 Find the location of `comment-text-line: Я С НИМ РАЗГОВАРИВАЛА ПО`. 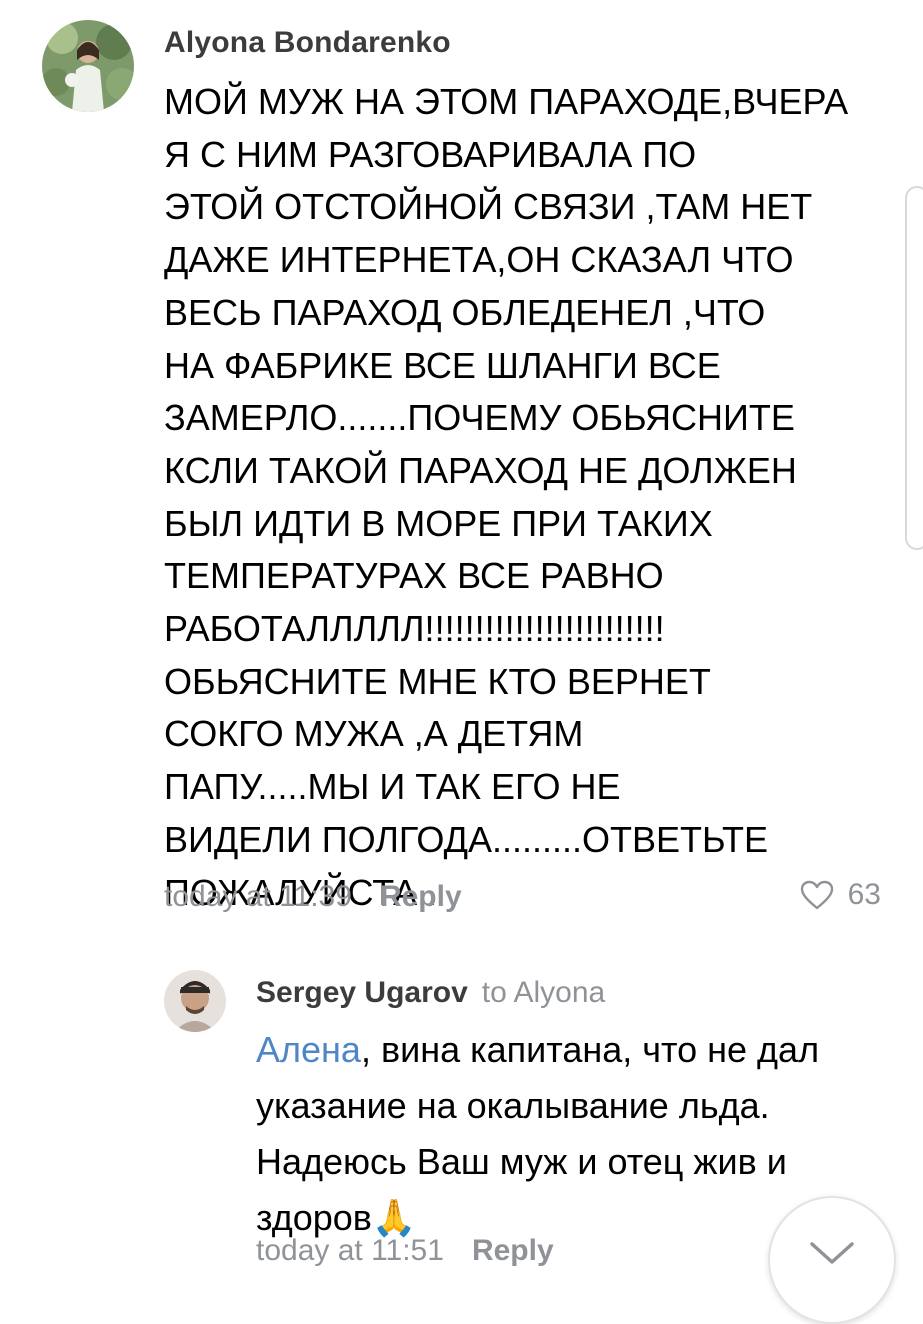

comment-text-line: Я С НИМ РАЗГОВАРИВАЛА ПО is located at coordinates (430, 154).